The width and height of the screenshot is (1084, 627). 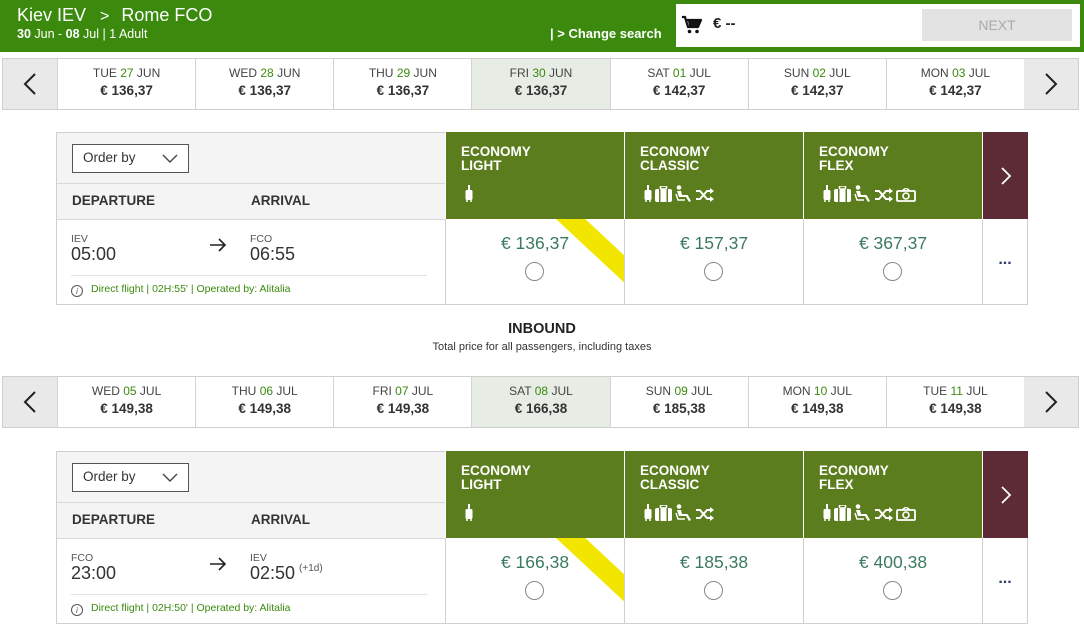 What do you see at coordinates (481, 165) in the screenshot?
I see `fare-name-line2: LIGHT` at bounding box center [481, 165].